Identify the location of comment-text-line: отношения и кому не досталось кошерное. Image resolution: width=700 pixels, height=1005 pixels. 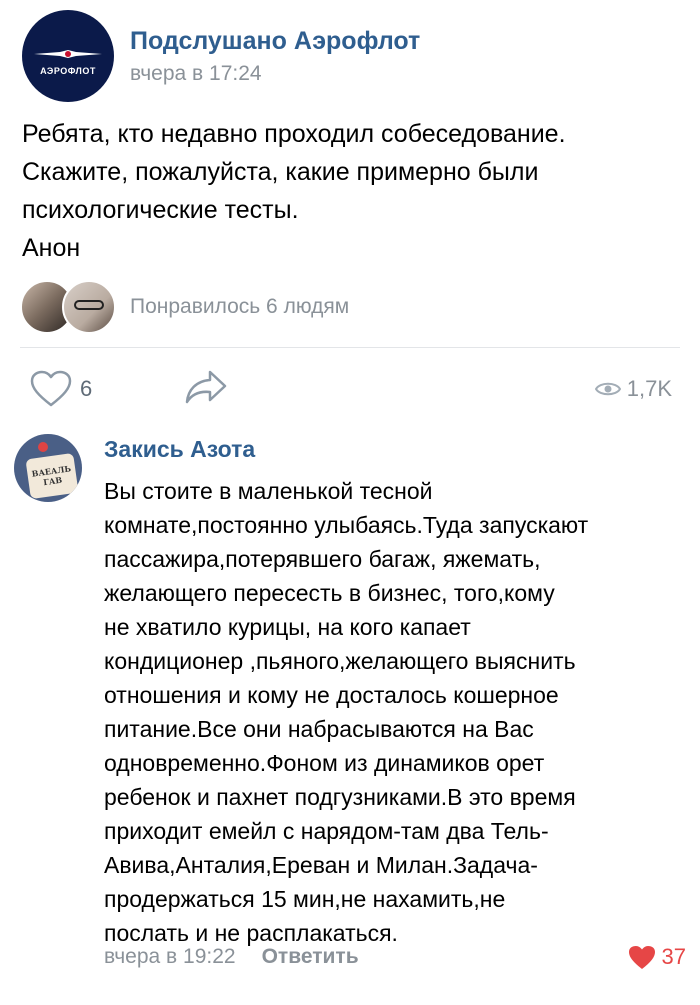
(331, 695).